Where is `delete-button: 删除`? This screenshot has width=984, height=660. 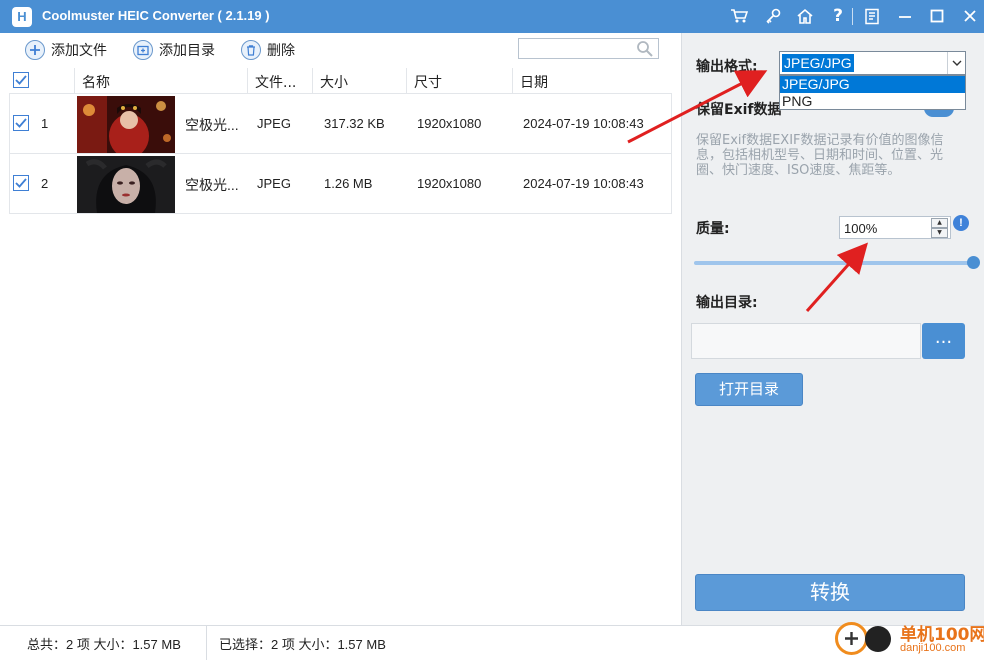
delete-button: 删除 is located at coordinates (268, 50).